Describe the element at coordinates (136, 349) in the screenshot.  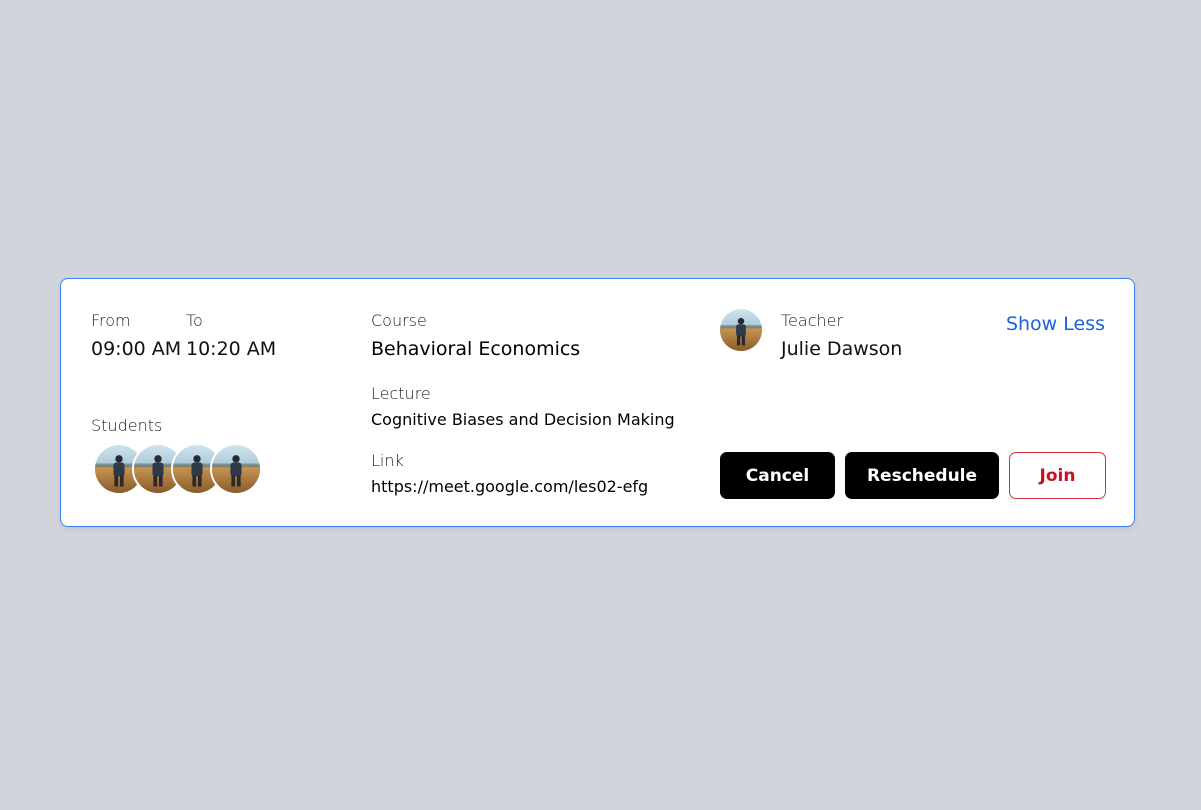
I see `from-time: 09:00 AM` at that location.